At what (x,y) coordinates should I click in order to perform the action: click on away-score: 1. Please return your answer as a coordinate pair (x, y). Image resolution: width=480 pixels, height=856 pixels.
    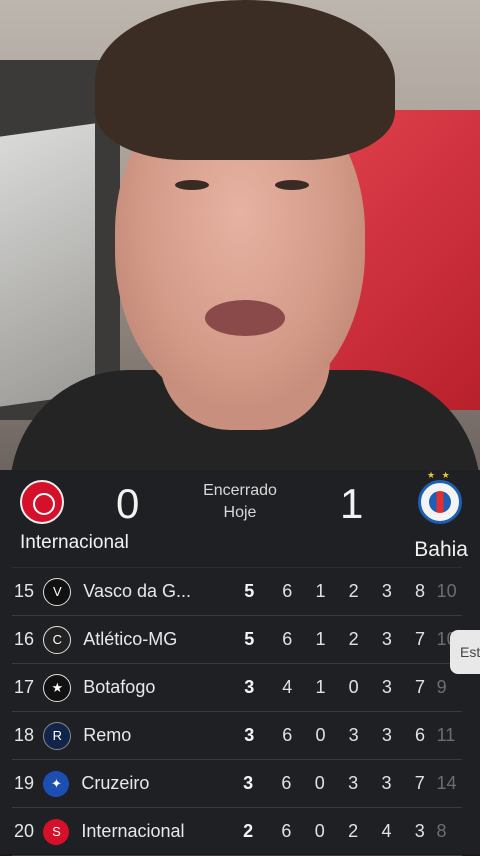
    Looking at the image, I should click on (352, 503).